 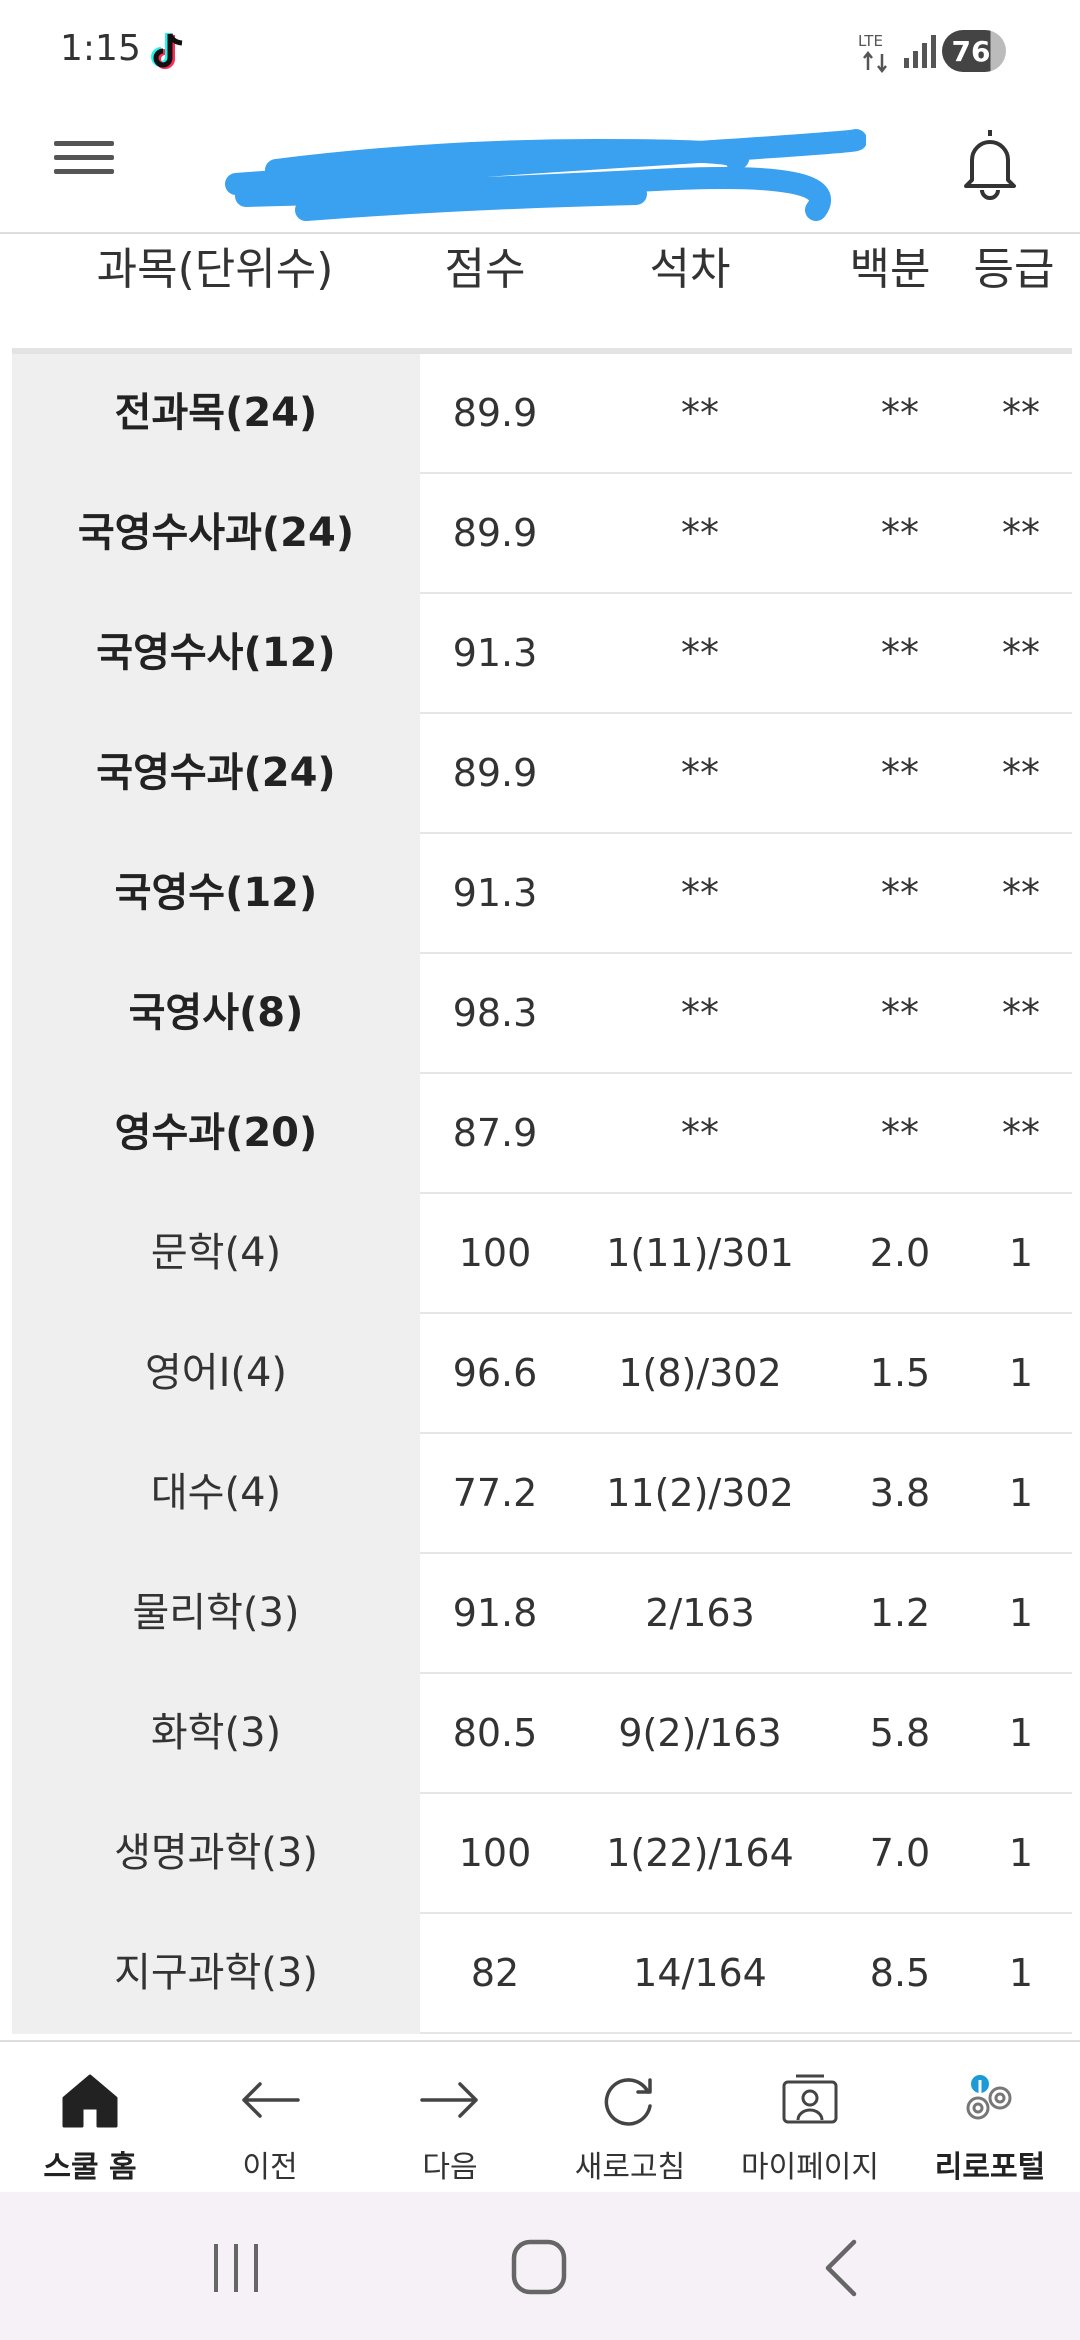 What do you see at coordinates (216, 534) in the screenshot?
I see `subject-cell: 국영수사과(24)` at bounding box center [216, 534].